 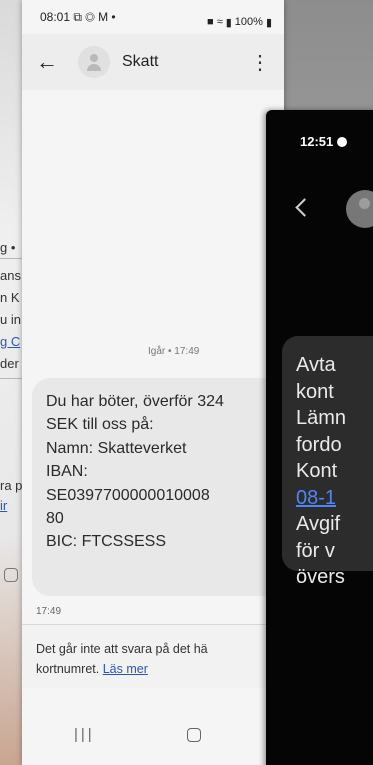 What do you see at coordinates (55, 17) in the screenshot?
I see `status-time: 08:01` at bounding box center [55, 17].